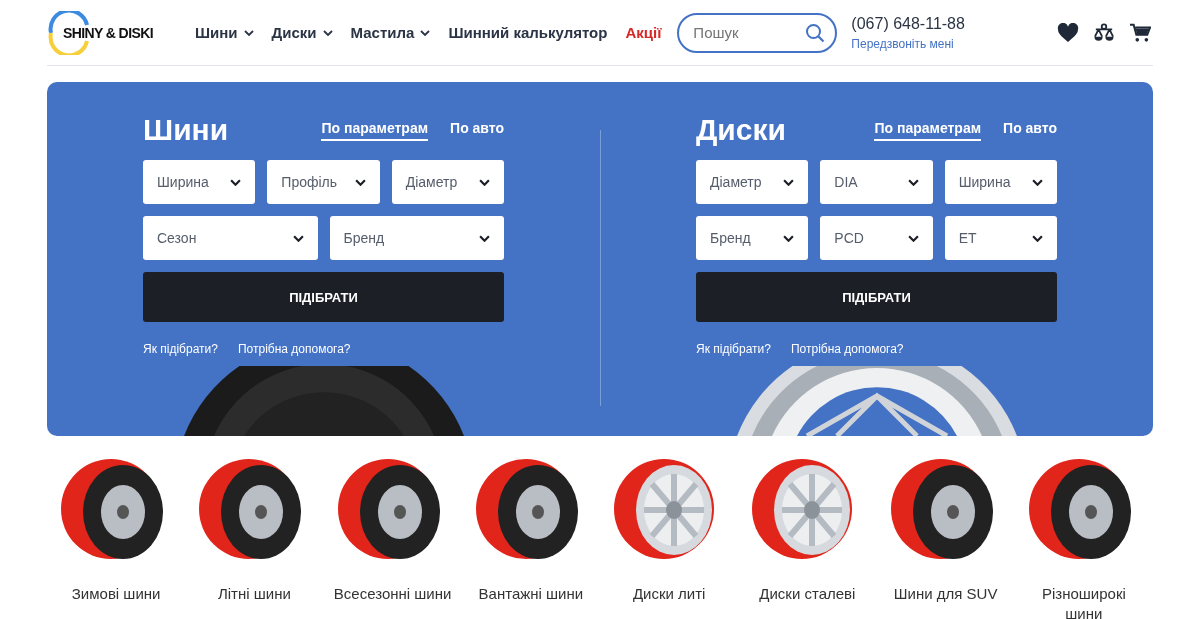 Image resolution: width=1200 pixels, height=619 pixels. I want to click on category-label: Різноширокі шини, so click(1083, 601).